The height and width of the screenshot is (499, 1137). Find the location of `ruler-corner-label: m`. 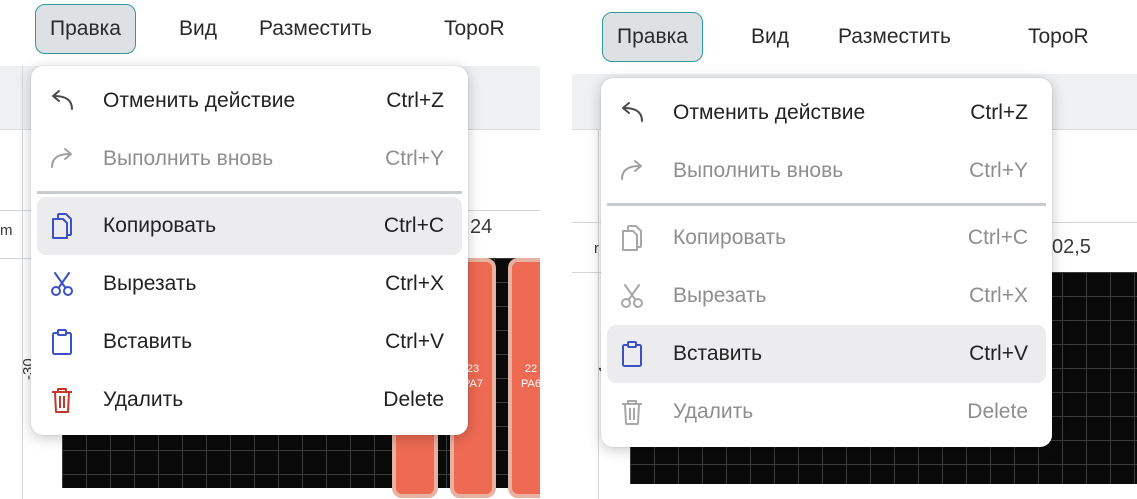

ruler-corner-label: m is located at coordinates (6, 230).